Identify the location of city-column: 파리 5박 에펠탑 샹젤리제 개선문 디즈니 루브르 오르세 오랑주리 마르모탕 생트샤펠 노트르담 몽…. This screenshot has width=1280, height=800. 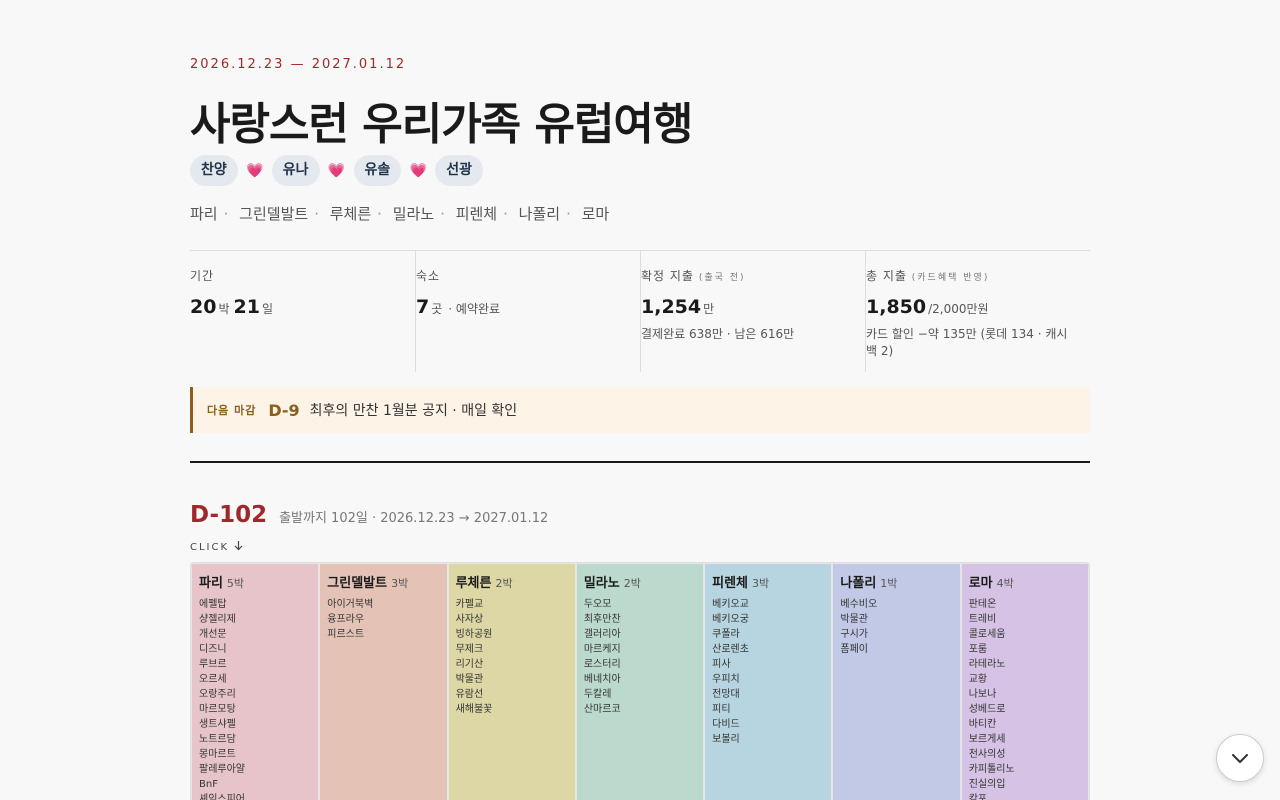
(255, 682).